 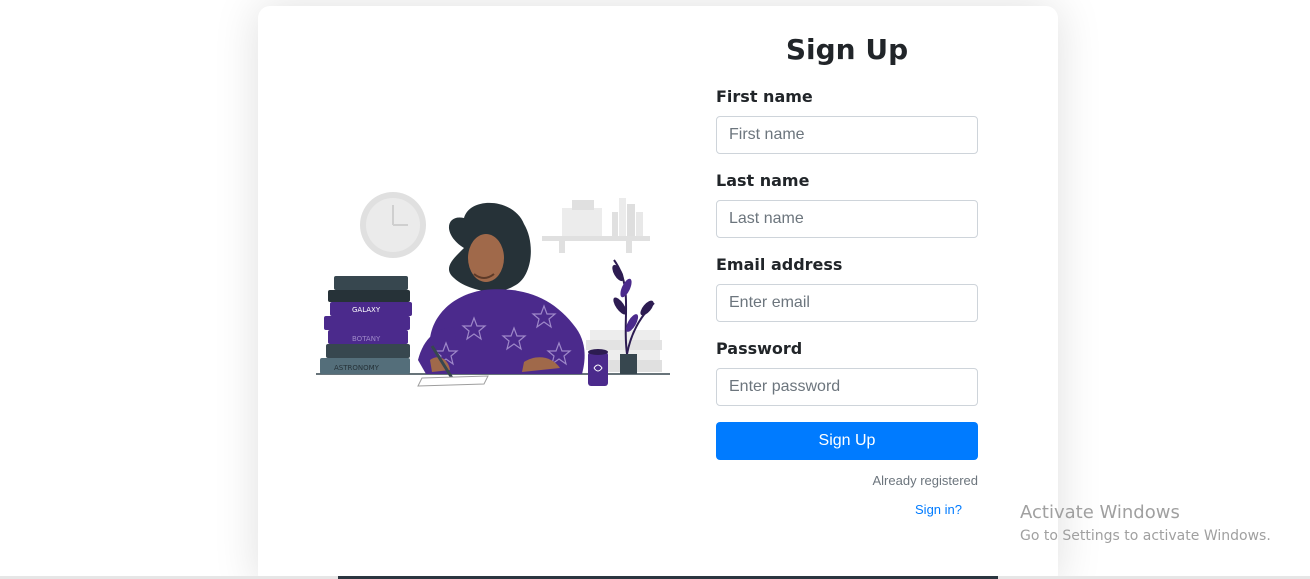 What do you see at coordinates (764, 96) in the screenshot?
I see `first-name-label: First name` at bounding box center [764, 96].